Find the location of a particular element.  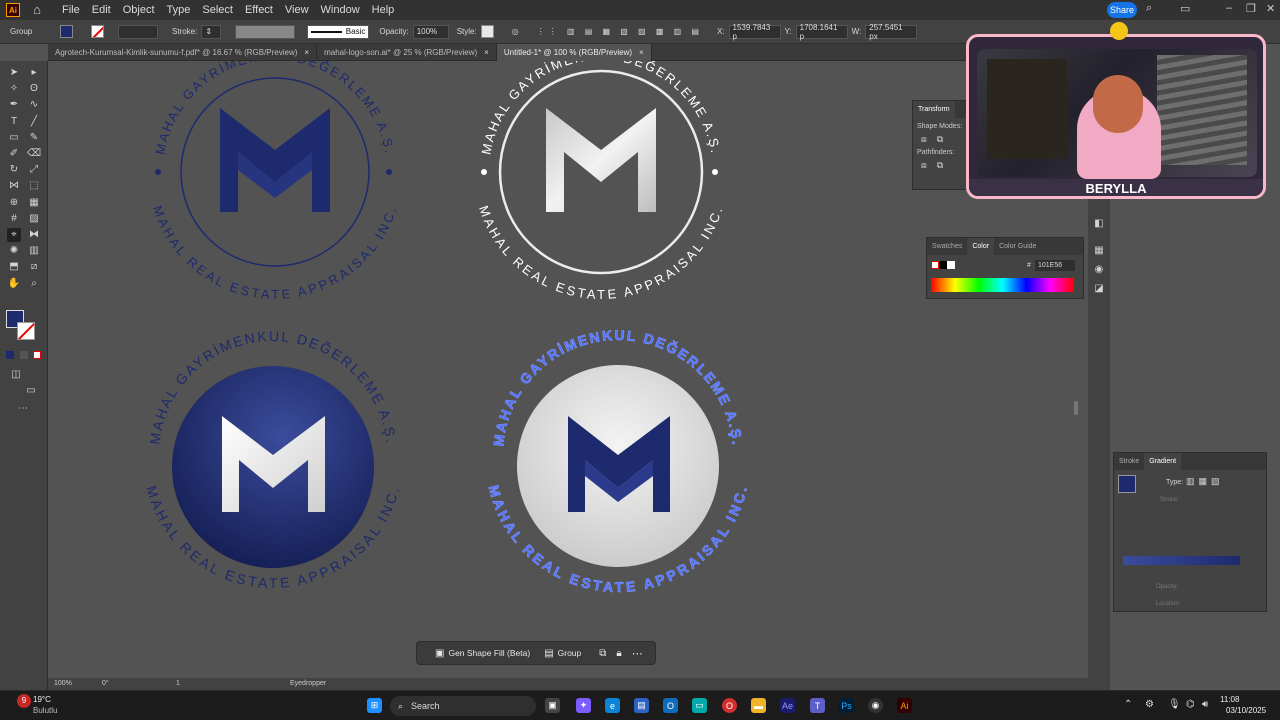

type-tool-icon: T is located at coordinates (14, 122).